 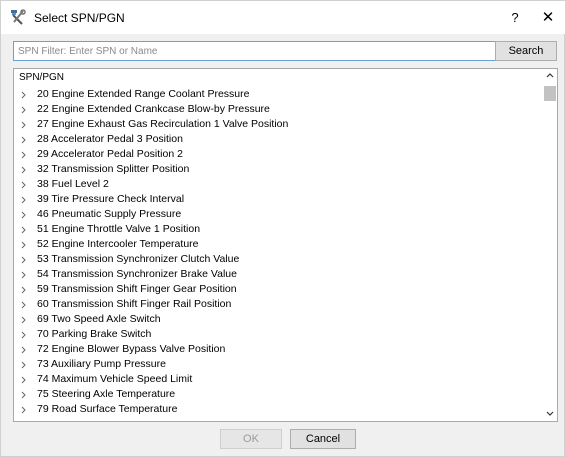 What do you see at coordinates (251, 439) in the screenshot?
I see `ok-button: OK` at bounding box center [251, 439].